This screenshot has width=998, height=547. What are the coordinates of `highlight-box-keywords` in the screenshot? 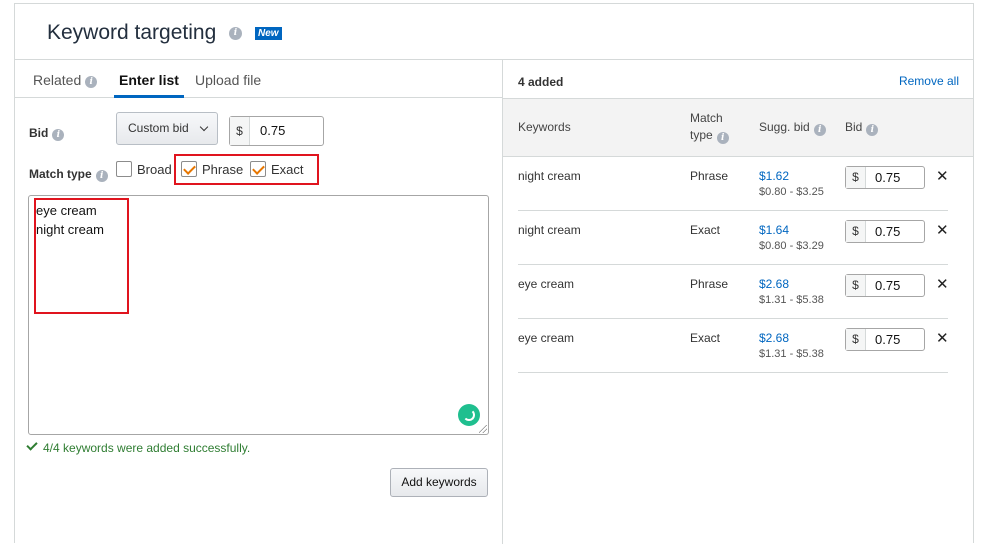 It's located at (81, 256).